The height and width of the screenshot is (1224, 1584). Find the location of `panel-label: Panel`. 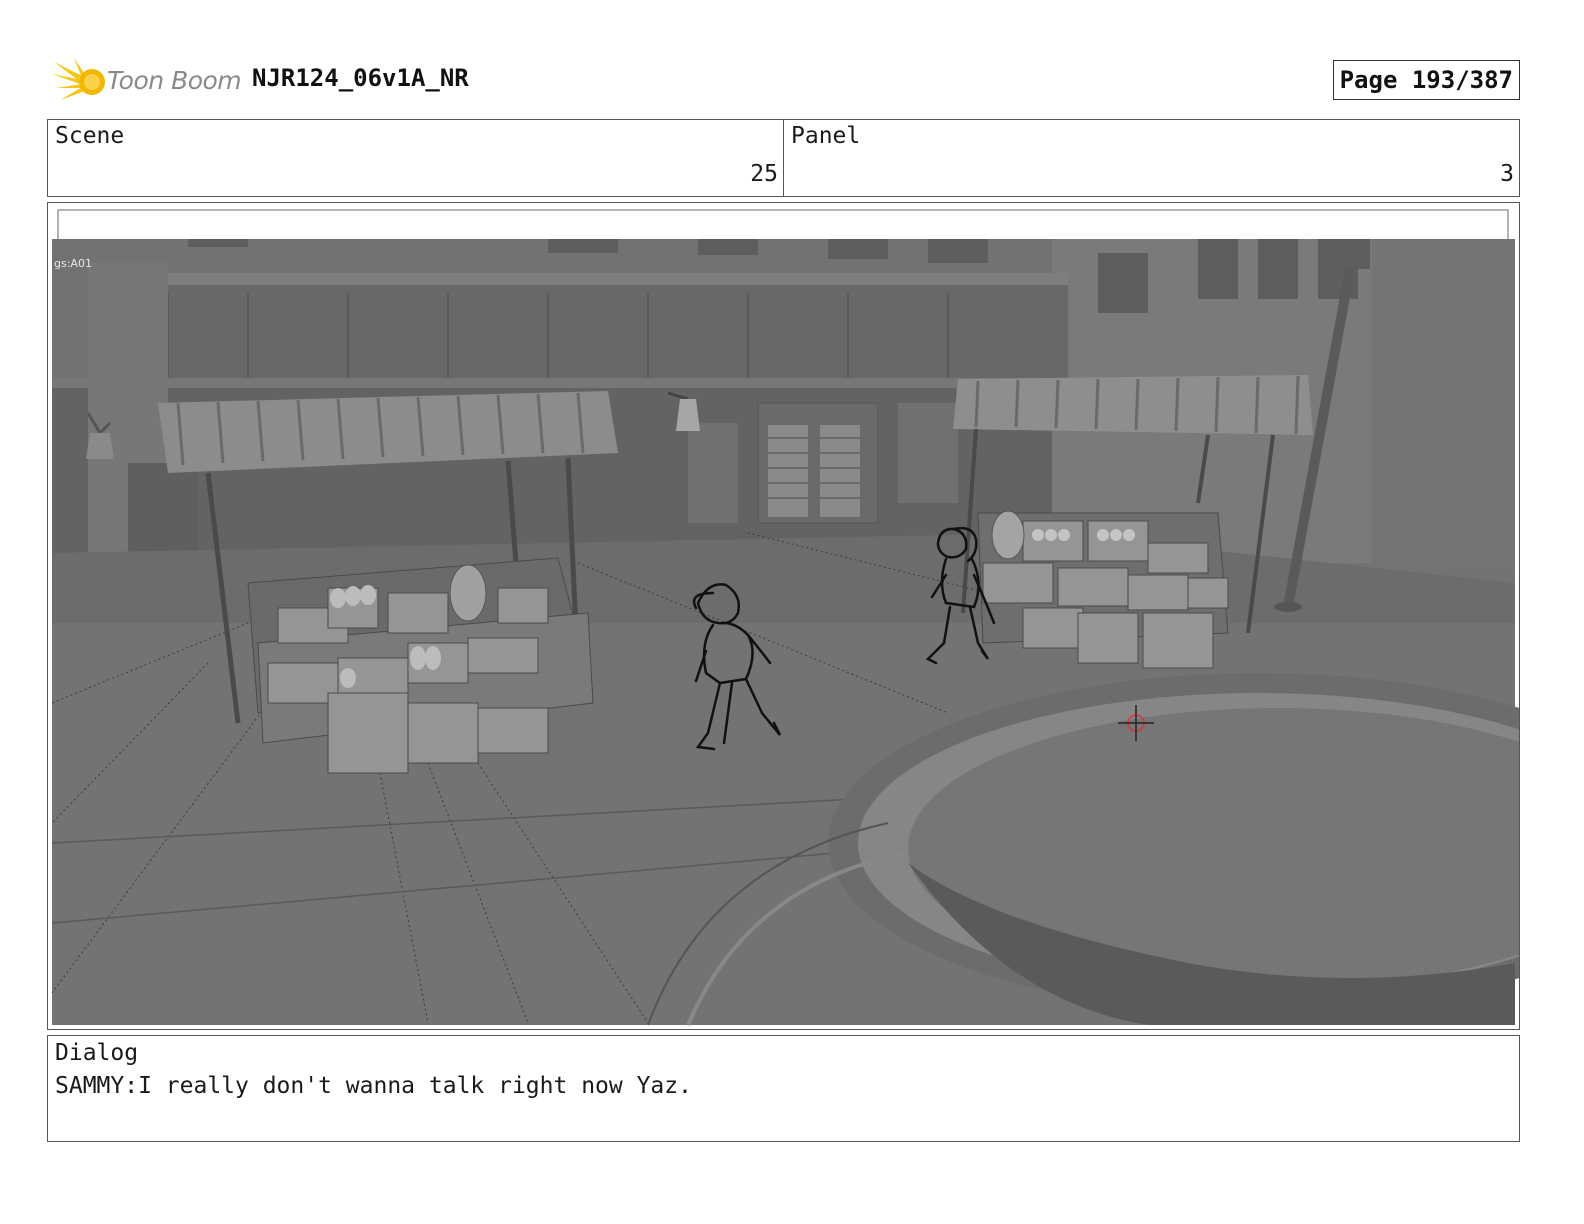

panel-label: Panel is located at coordinates (826, 136).